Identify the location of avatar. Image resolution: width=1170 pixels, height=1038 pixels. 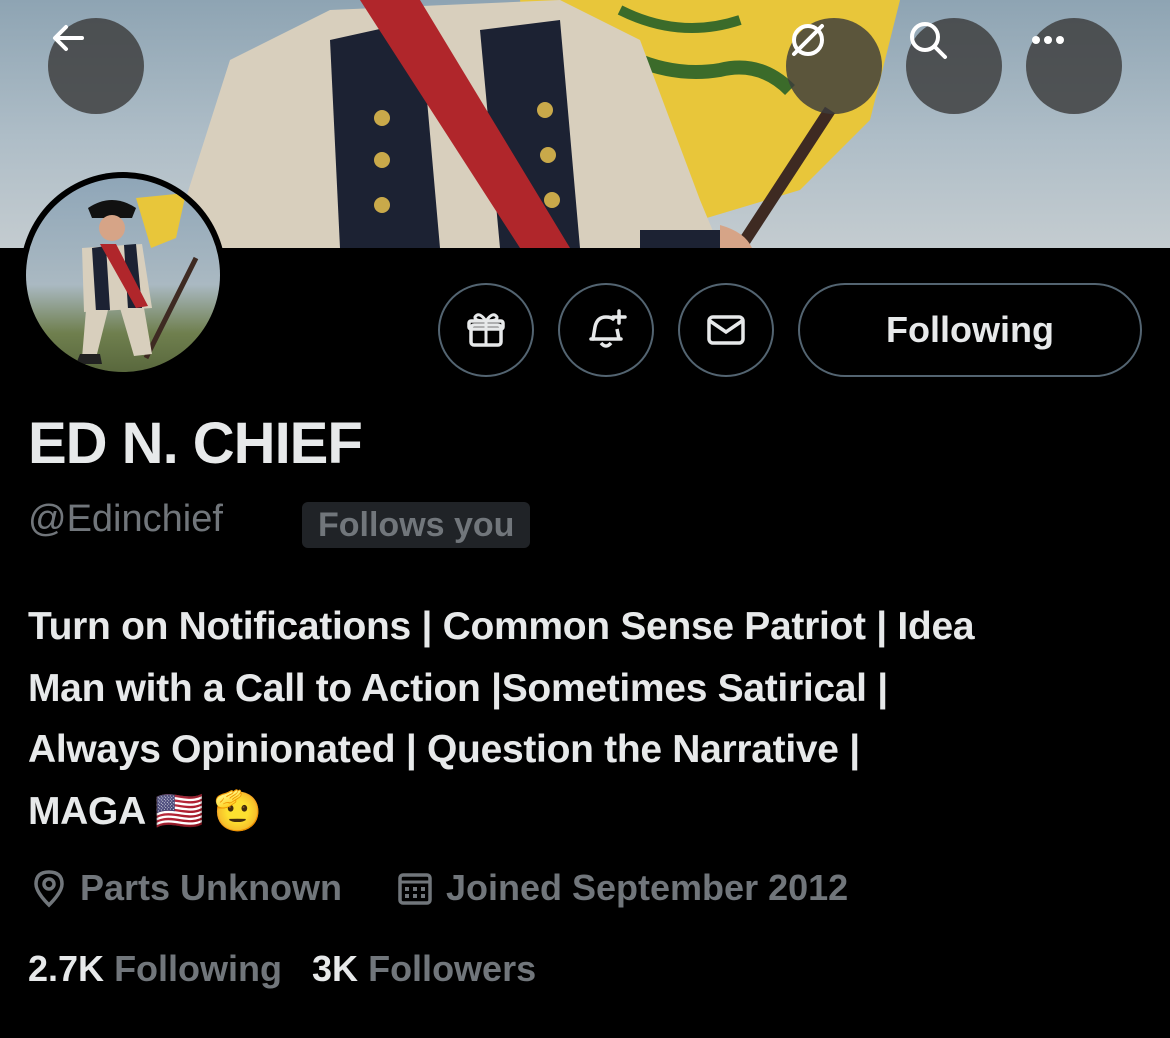
(123, 275).